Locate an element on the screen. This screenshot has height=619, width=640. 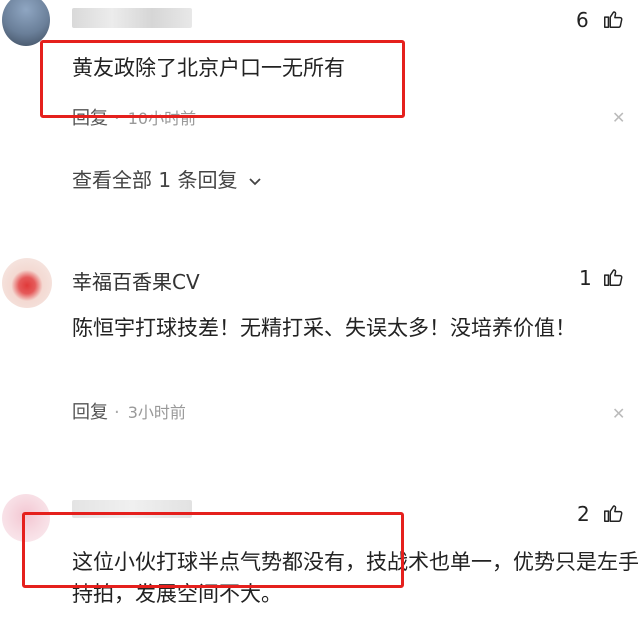
expand-replies-button: 查看全部 1 条回复 is located at coordinates (167, 178).